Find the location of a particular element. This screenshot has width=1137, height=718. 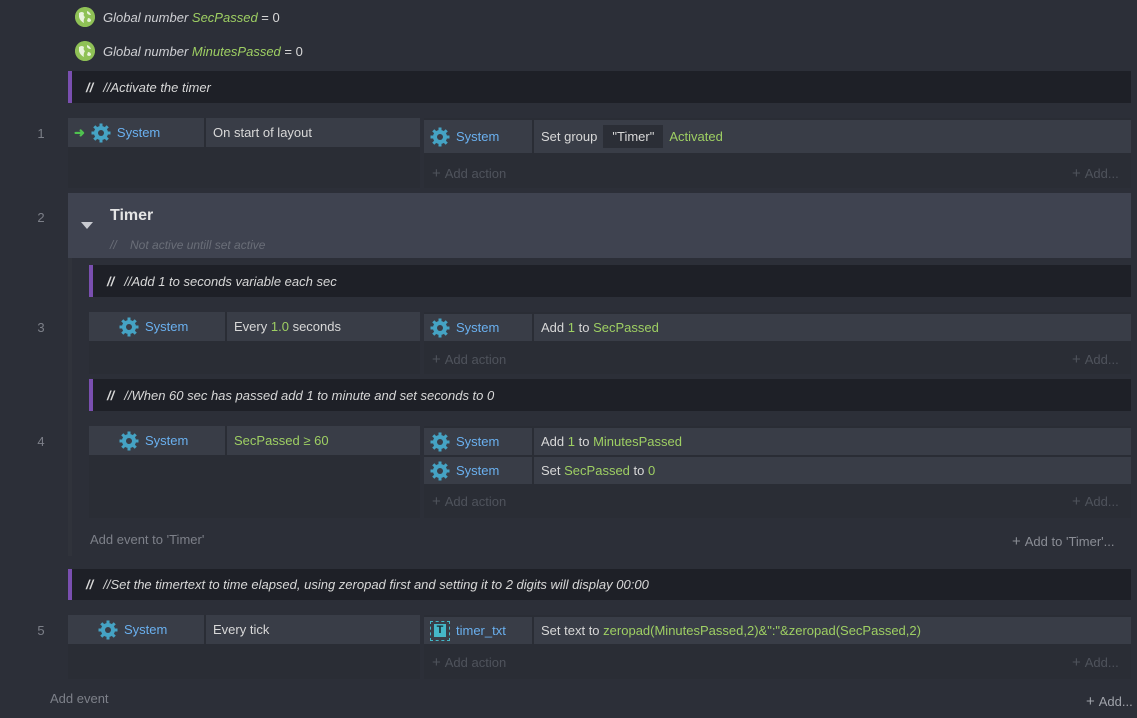

action-text: Set is located at coordinates (551, 470).